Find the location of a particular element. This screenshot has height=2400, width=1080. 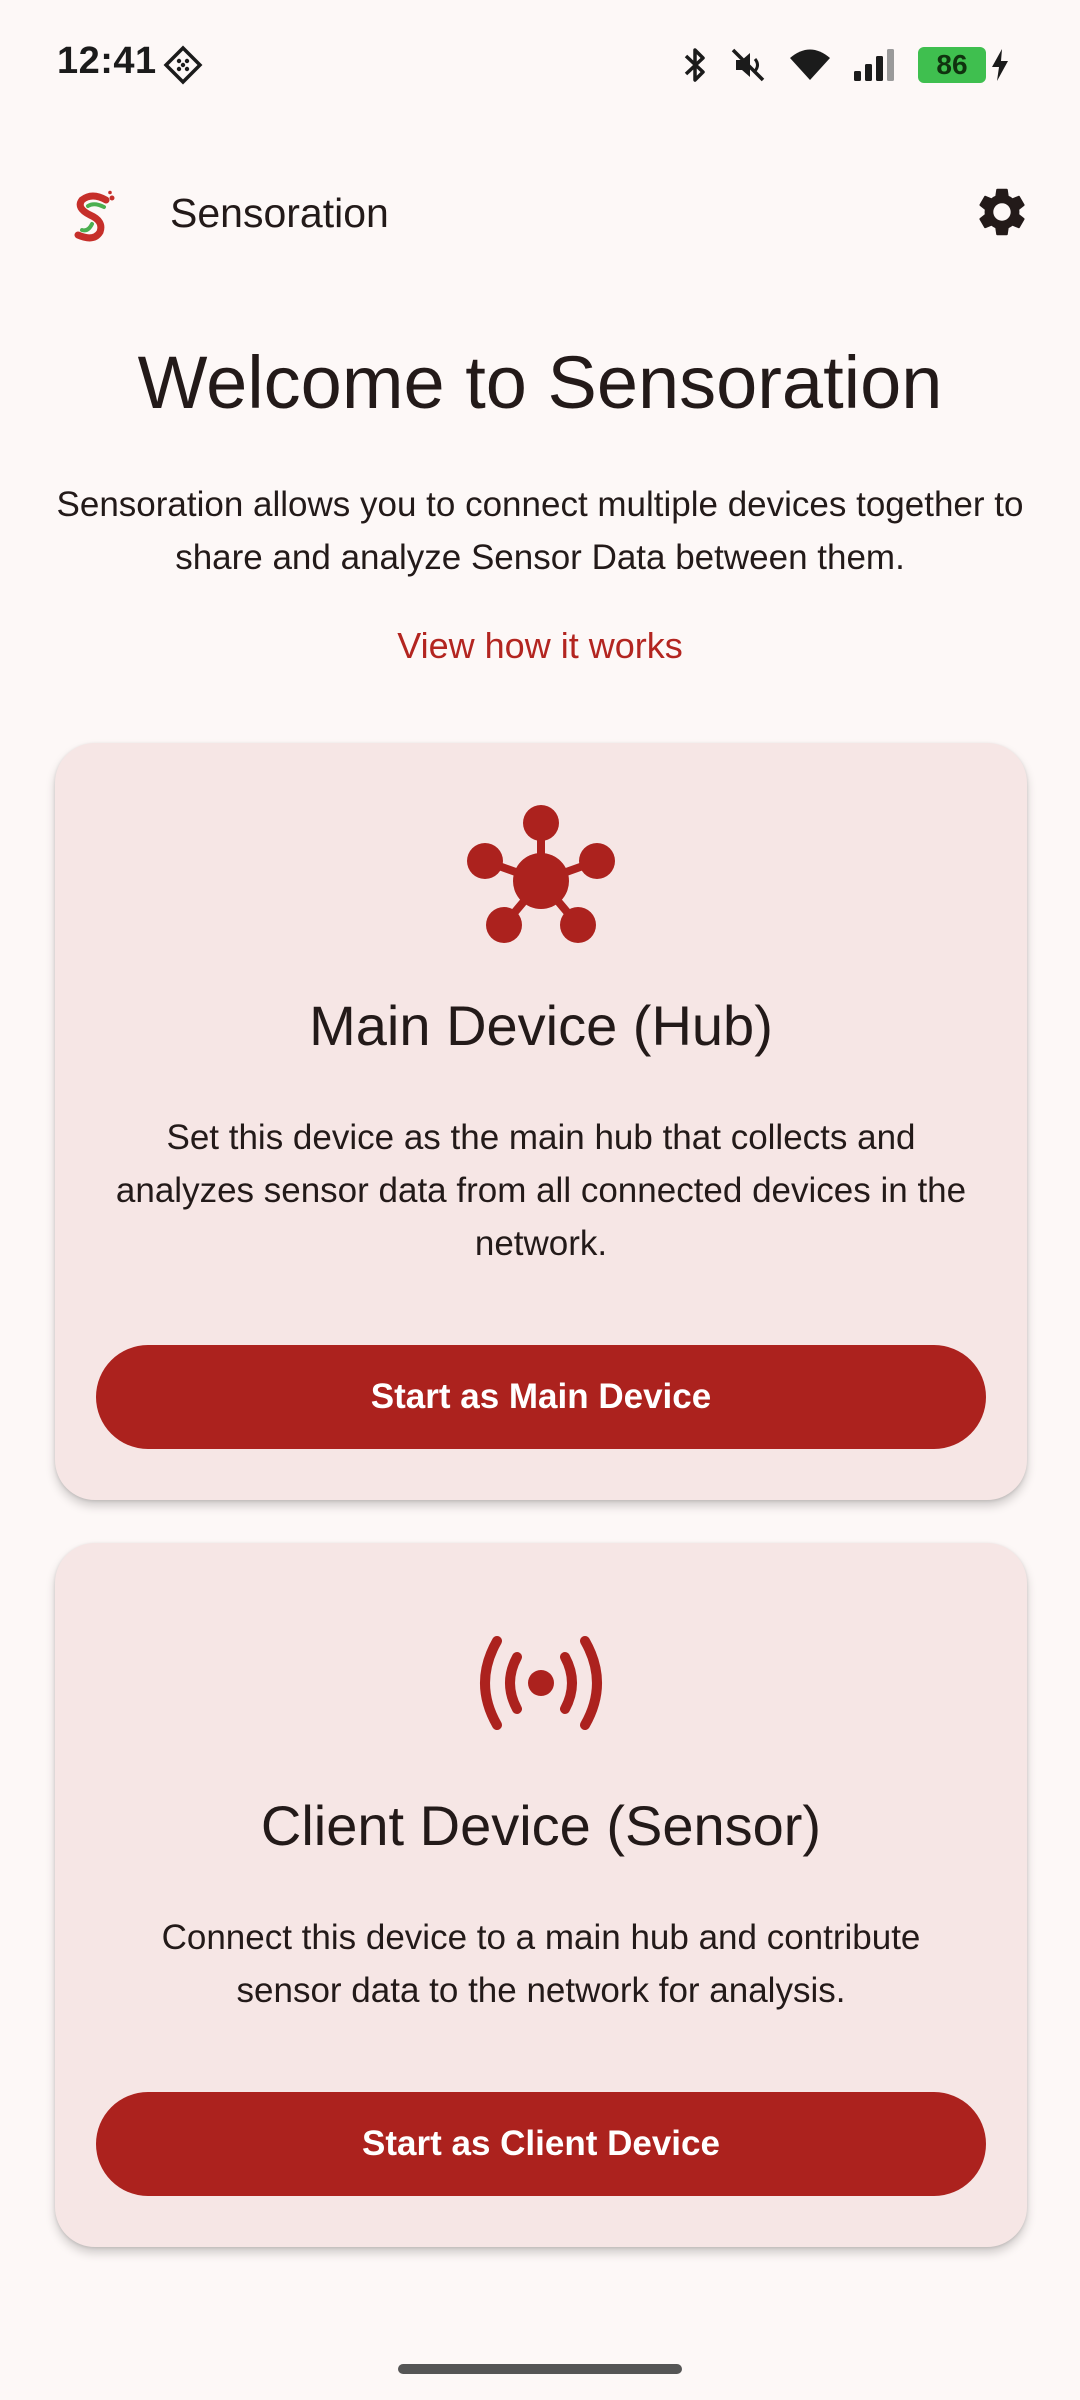

client-device-title: Client Device (Sensor) is located at coordinates (541, 1825).